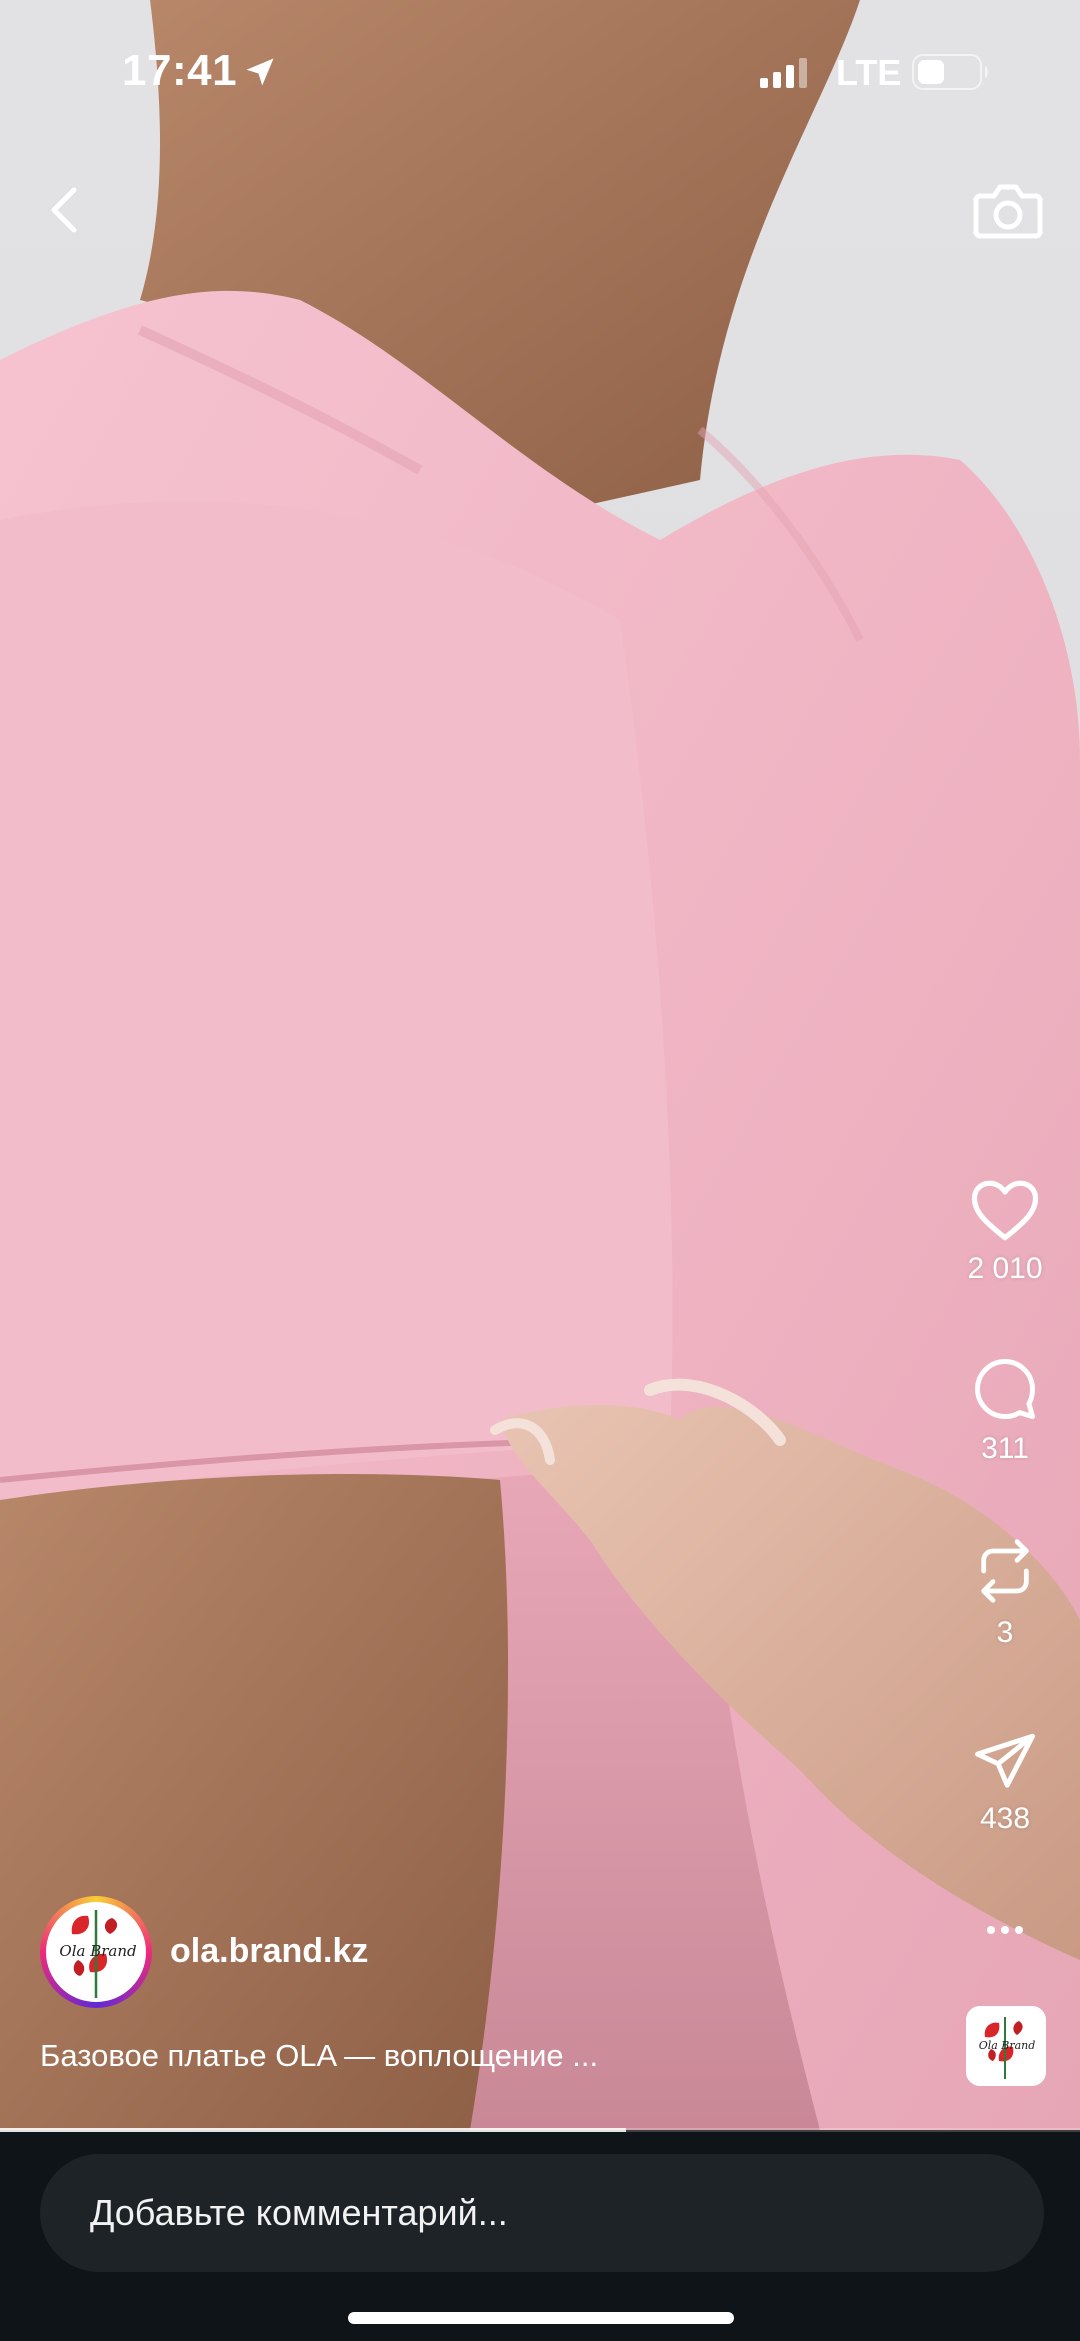 This screenshot has width=1080, height=2341. Describe the element at coordinates (1005, 1268) in the screenshot. I see `like-count: 2 010` at that location.